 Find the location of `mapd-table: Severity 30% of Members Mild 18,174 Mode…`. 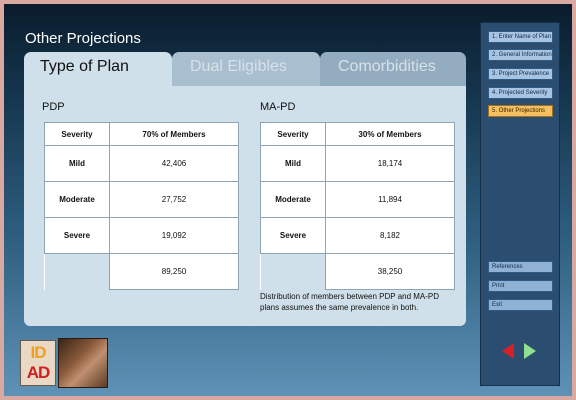

mapd-table: Severity 30% of Members Mild 18,174 Mode… is located at coordinates (357, 206).